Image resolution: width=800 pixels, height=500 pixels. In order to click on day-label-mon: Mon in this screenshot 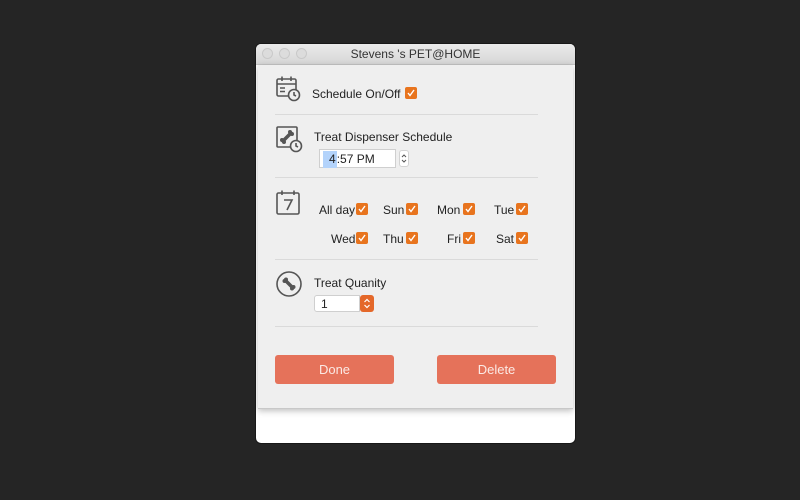, I will do `click(449, 210)`.